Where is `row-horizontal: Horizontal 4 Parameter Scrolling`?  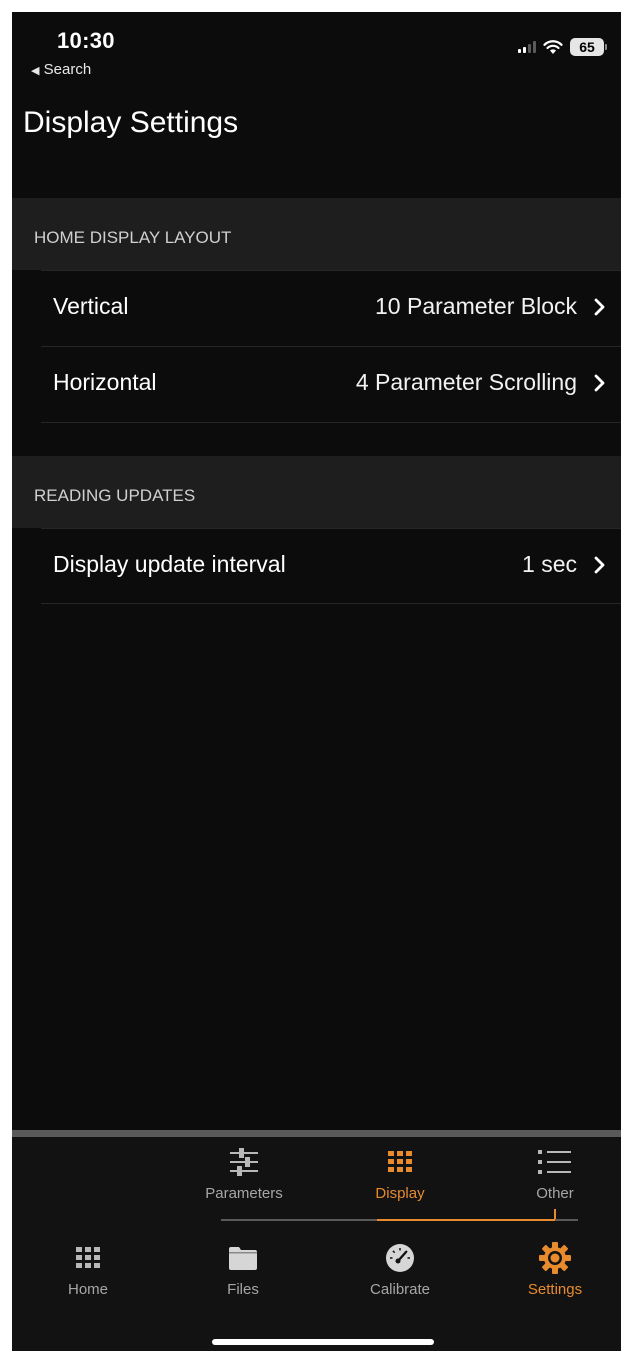
row-horizontal: Horizontal 4 Parameter Scrolling is located at coordinates (316, 384).